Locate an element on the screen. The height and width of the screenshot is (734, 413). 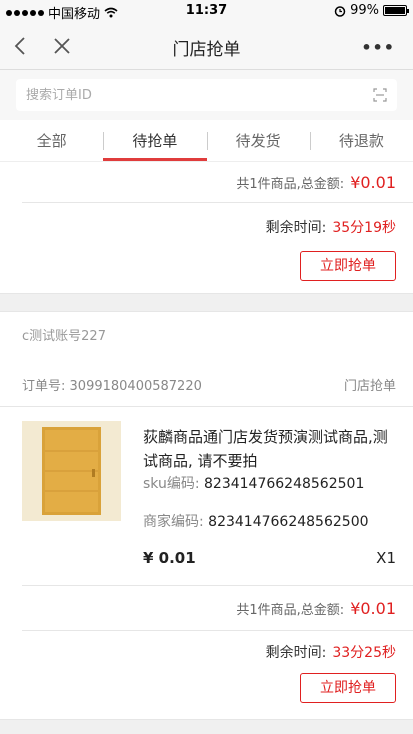
sku-row: sku编码: 823414766248562501 is located at coordinates (253, 483).